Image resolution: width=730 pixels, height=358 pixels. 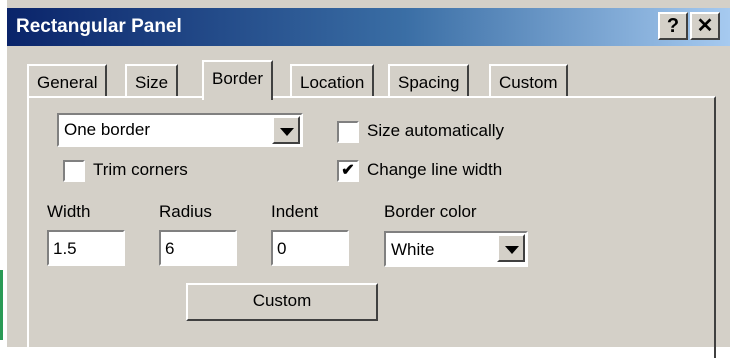 I want to click on tab-general: General, so click(x=67, y=81).